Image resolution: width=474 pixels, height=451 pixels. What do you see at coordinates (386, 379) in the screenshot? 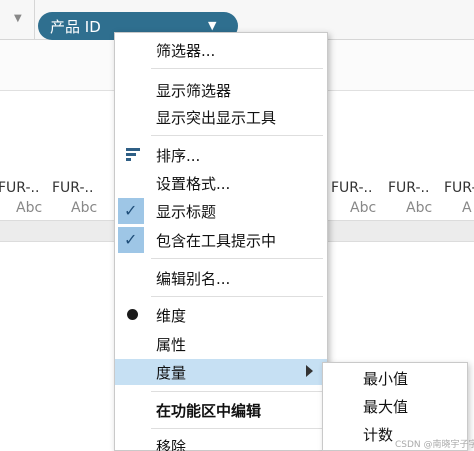
I see `submenu-item-label: 最小值` at bounding box center [386, 379].